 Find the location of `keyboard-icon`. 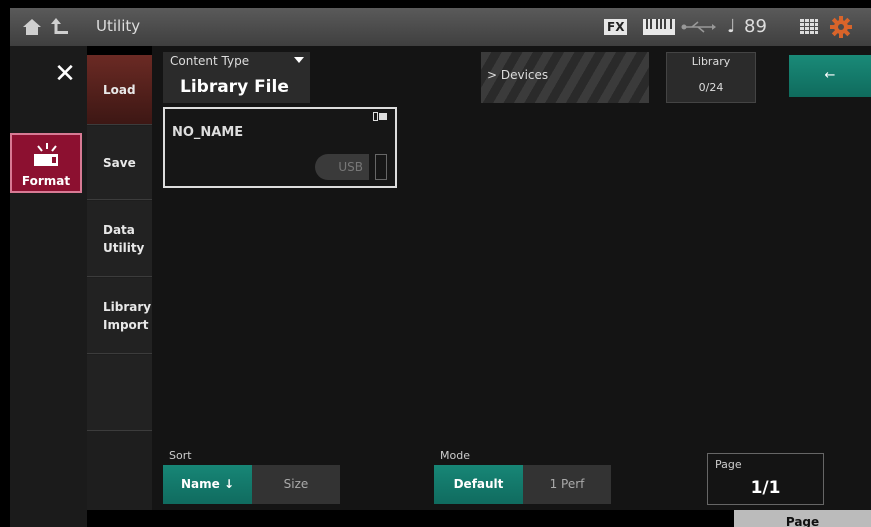

keyboard-icon is located at coordinates (659, 27).